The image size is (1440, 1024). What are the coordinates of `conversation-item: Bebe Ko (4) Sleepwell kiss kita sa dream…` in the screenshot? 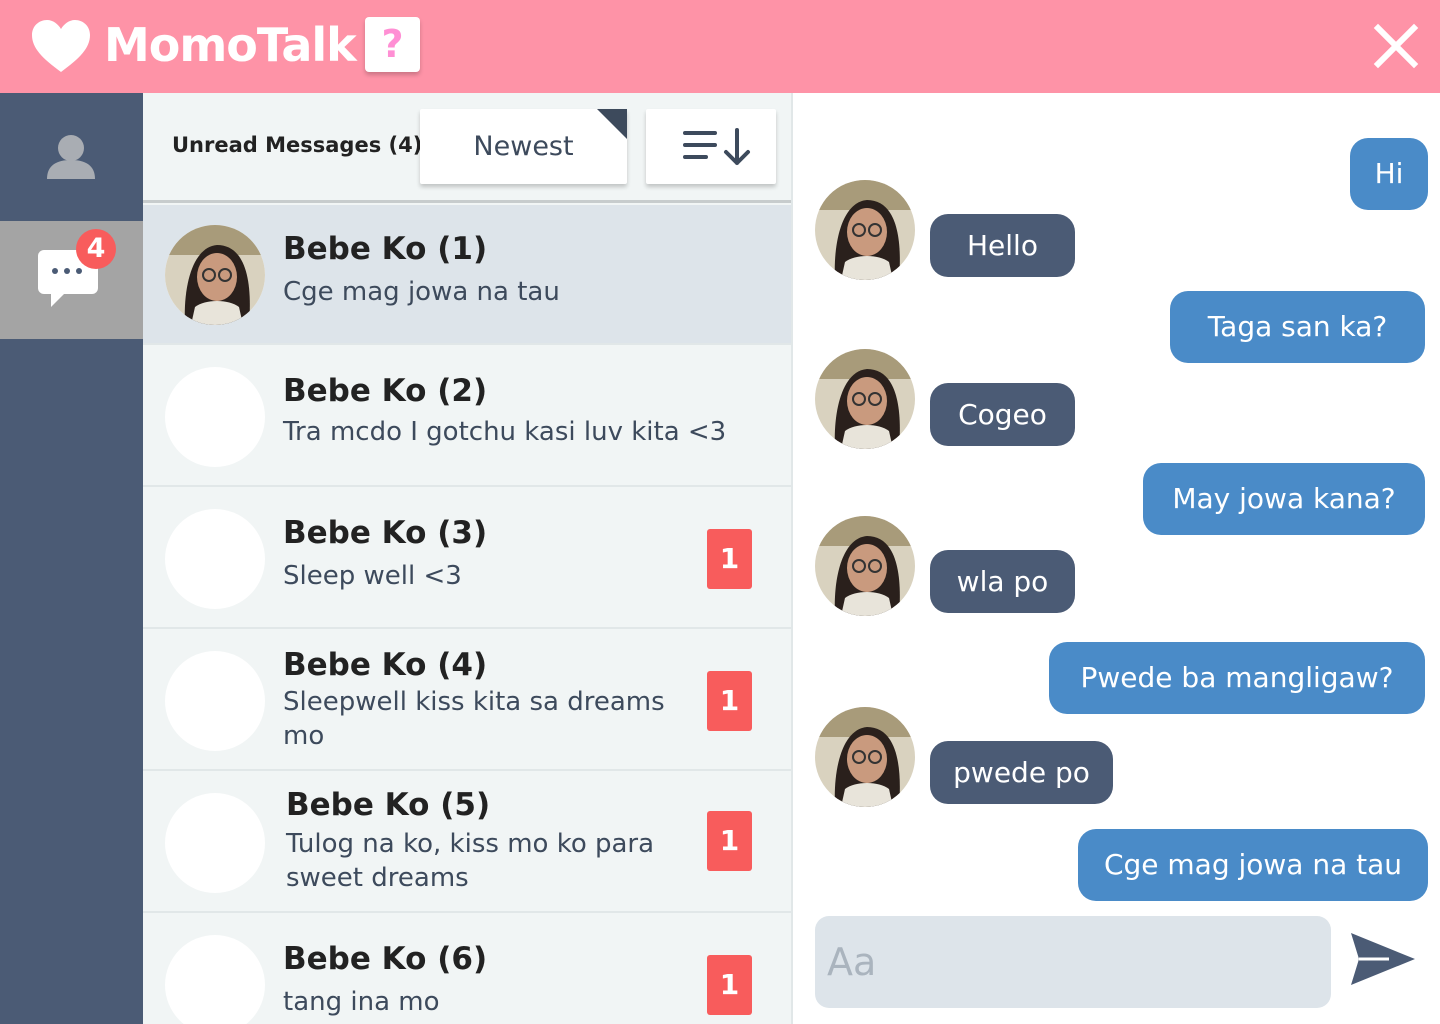 It's located at (467, 701).